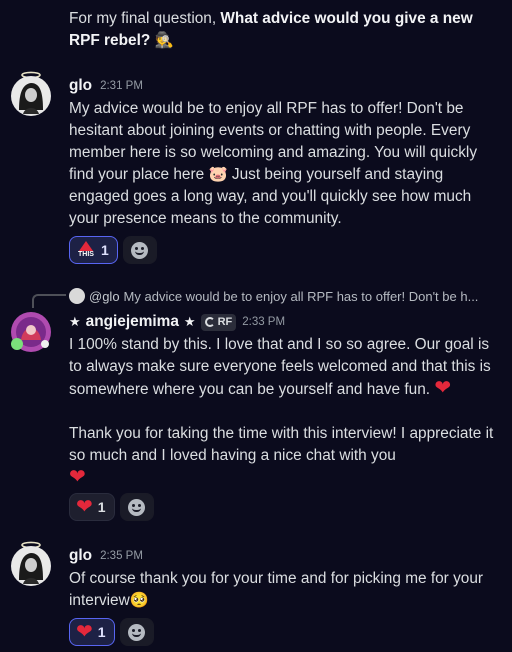 This screenshot has height=652, width=512. What do you see at coordinates (86, 254) in the screenshot?
I see `reaction-this-label: THIS` at bounding box center [86, 254].